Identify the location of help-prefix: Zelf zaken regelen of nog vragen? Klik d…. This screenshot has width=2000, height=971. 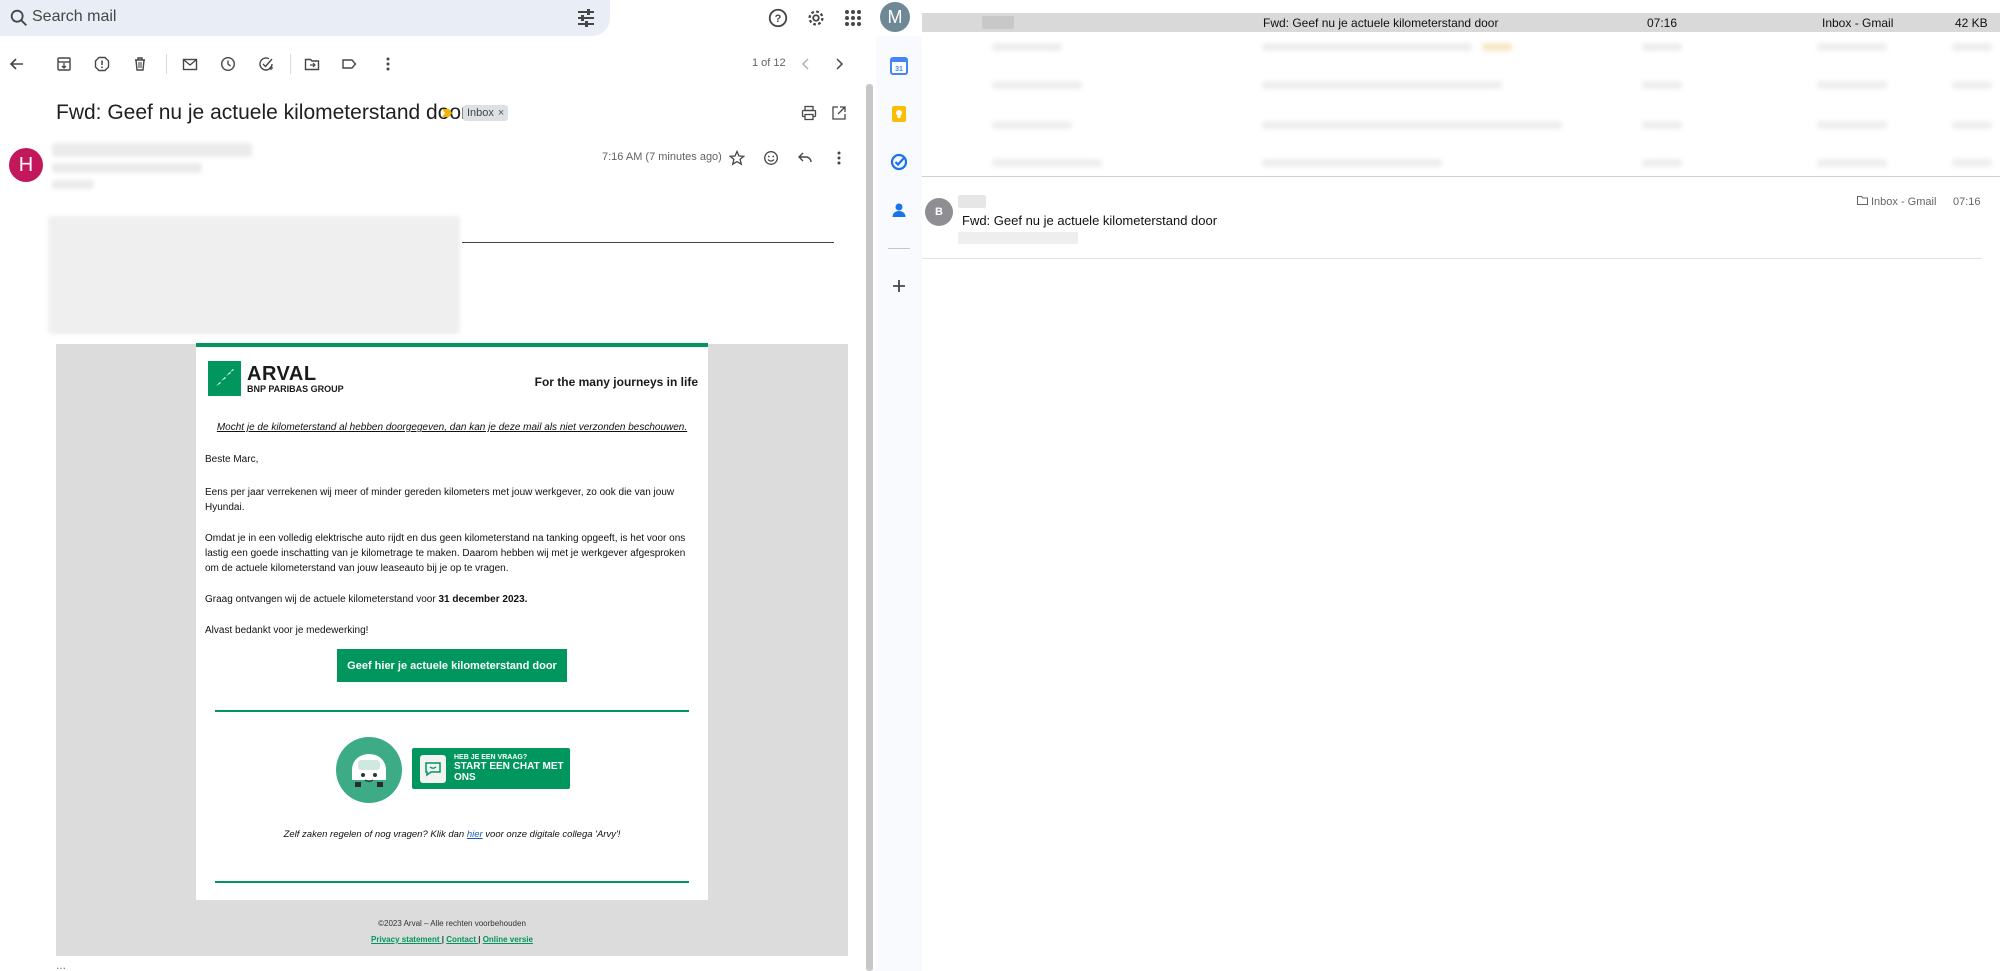
(375, 834).